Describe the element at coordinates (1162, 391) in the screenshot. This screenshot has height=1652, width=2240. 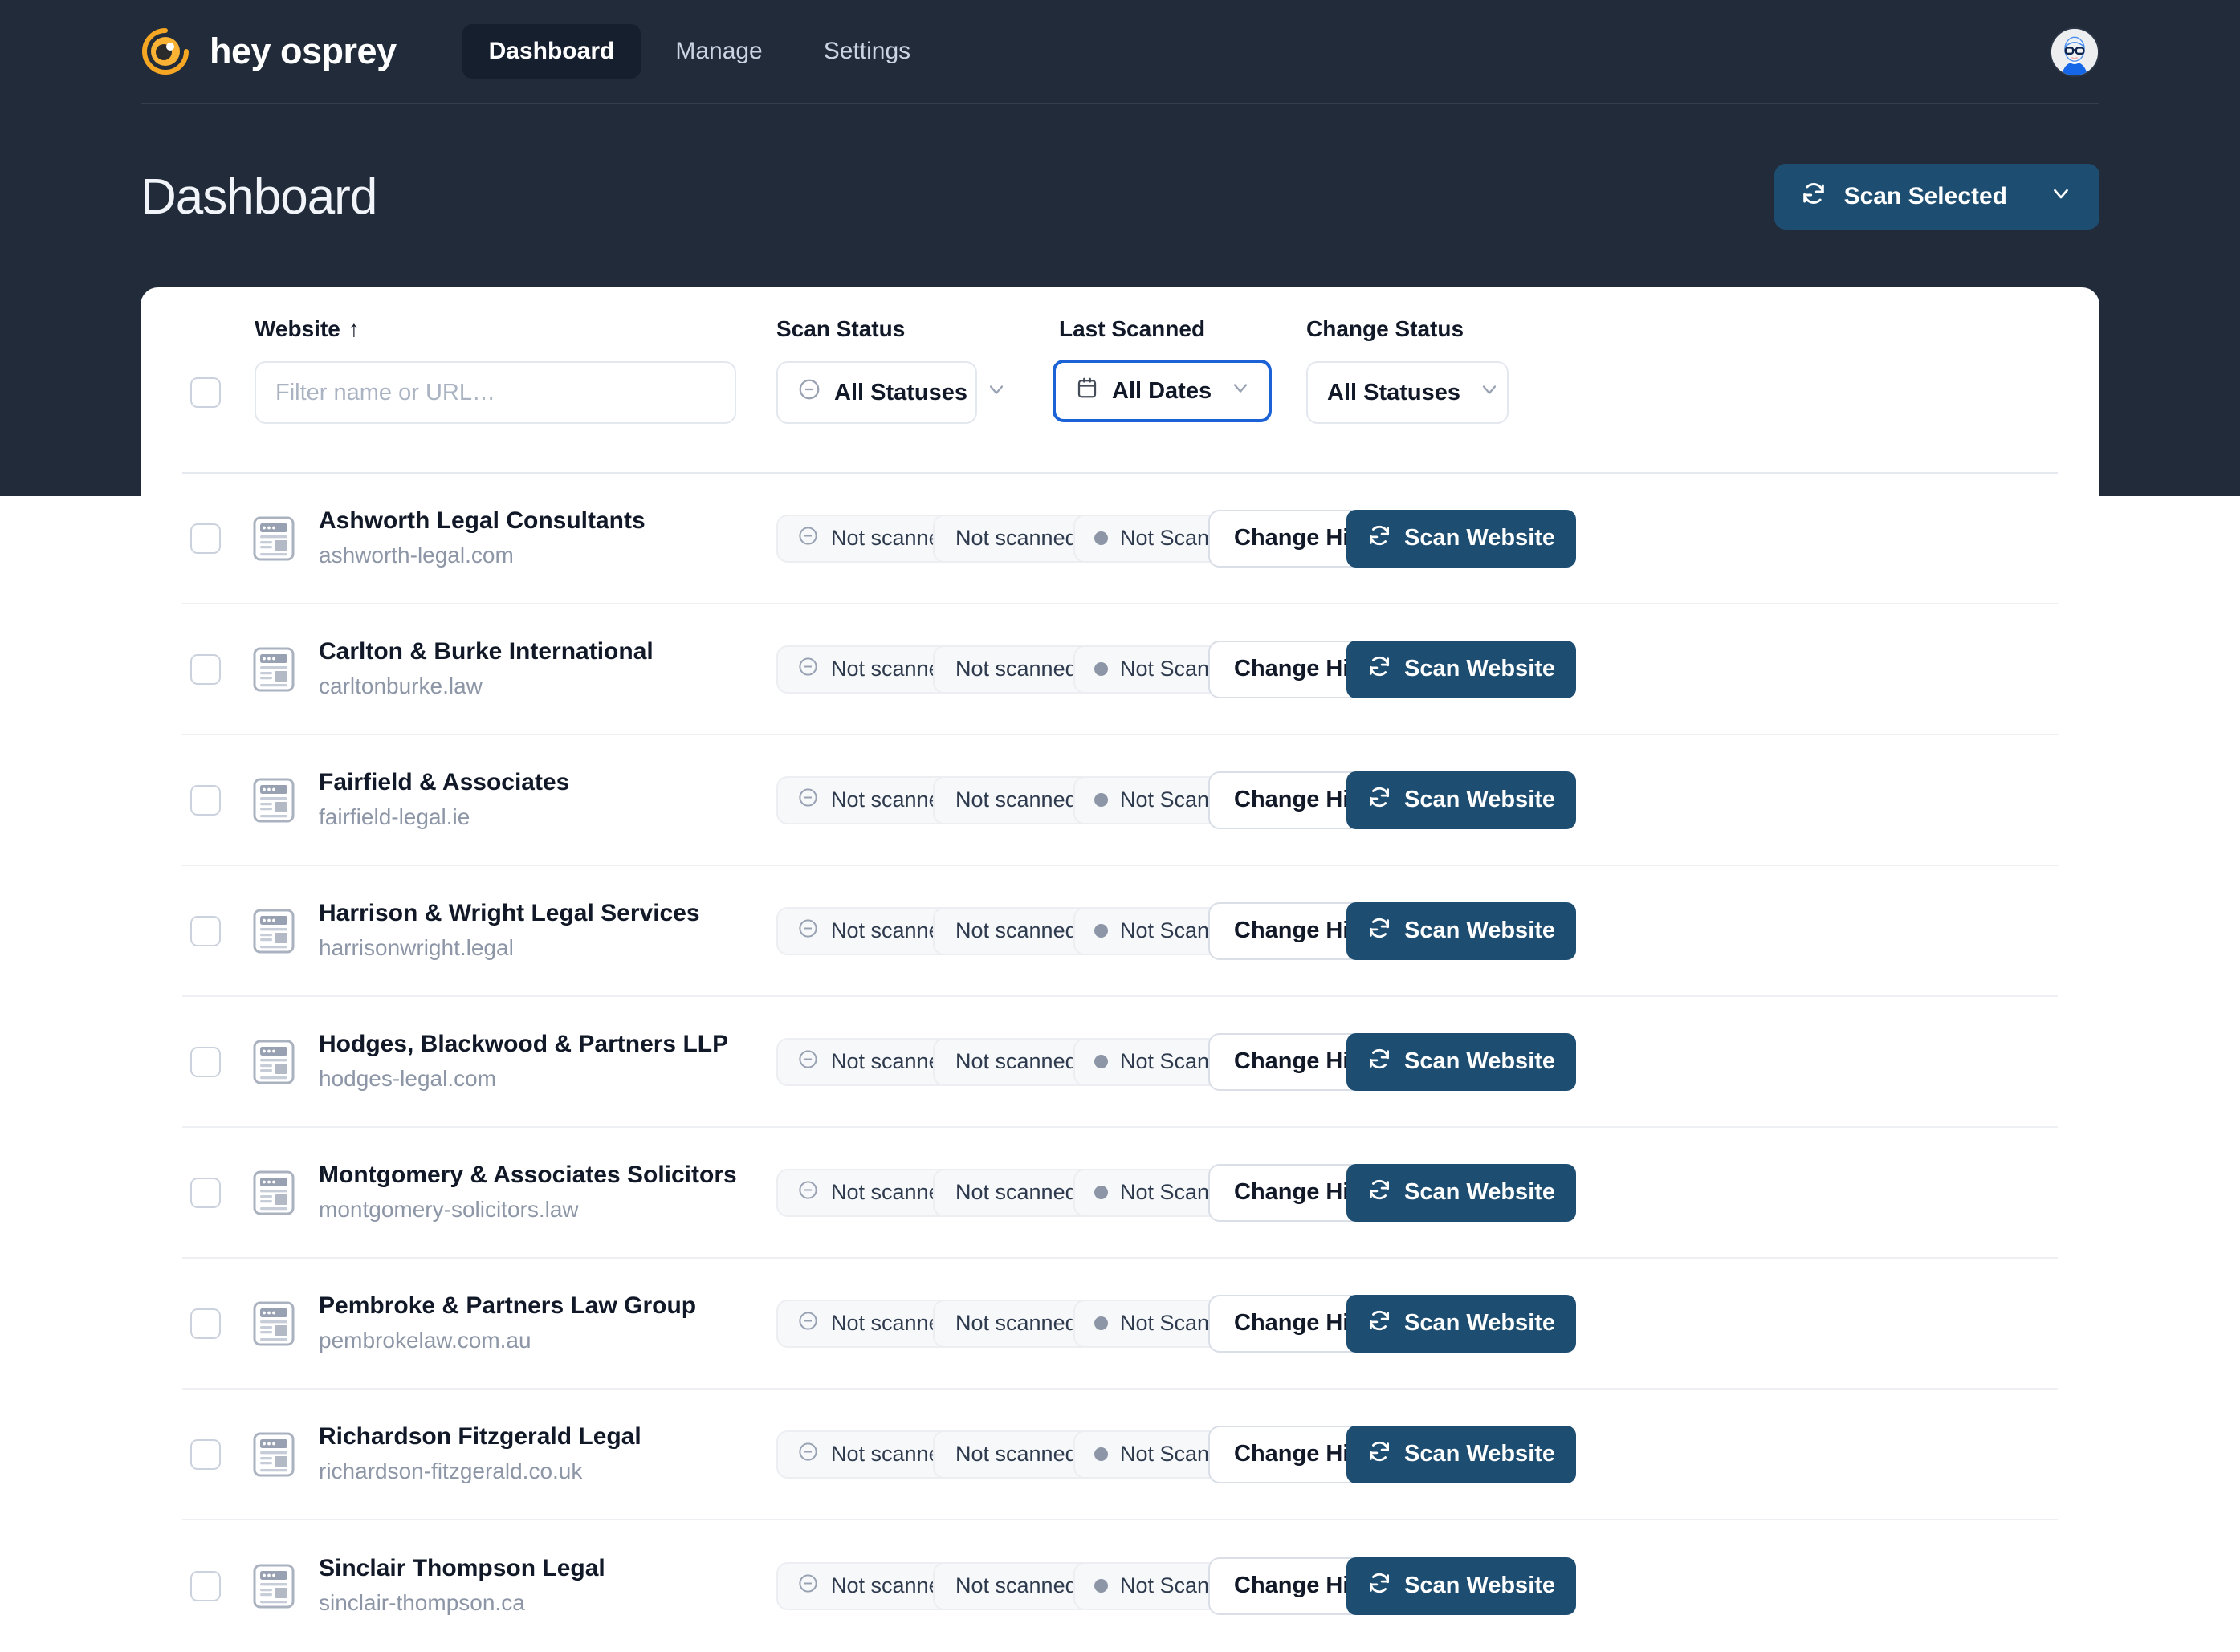
I see `last-scanned-filter-select: All Dates` at that location.